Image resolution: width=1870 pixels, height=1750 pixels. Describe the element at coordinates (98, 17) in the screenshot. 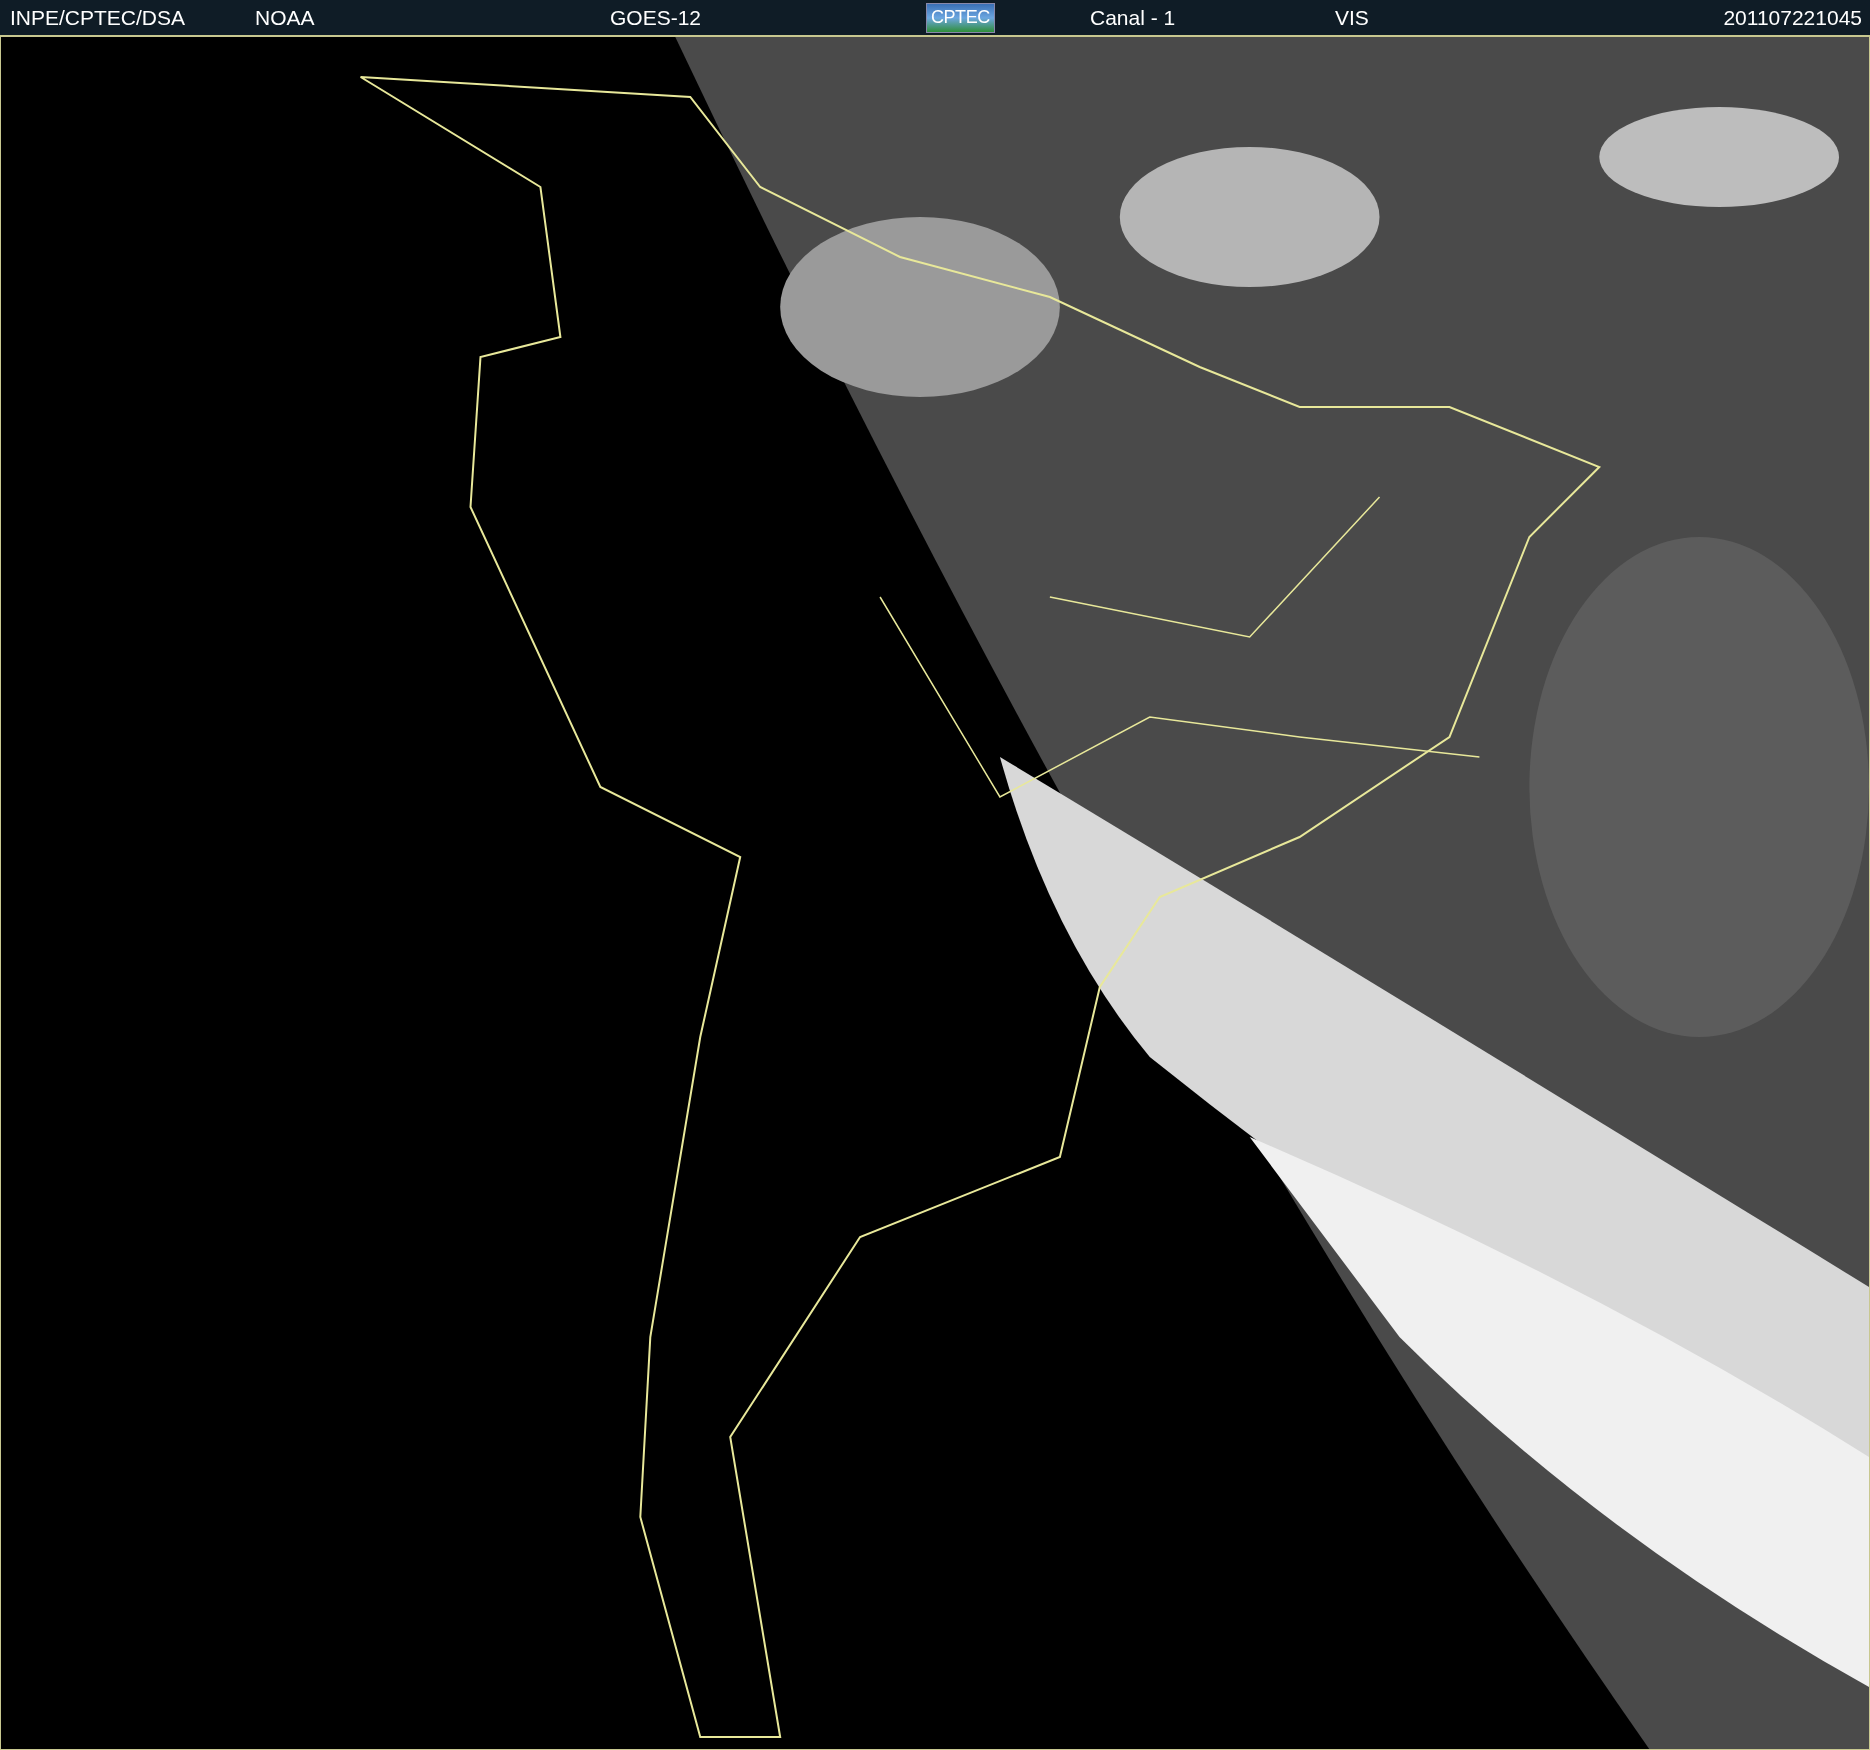

I see `header-label: INPE/CPTEC/DSA` at that location.